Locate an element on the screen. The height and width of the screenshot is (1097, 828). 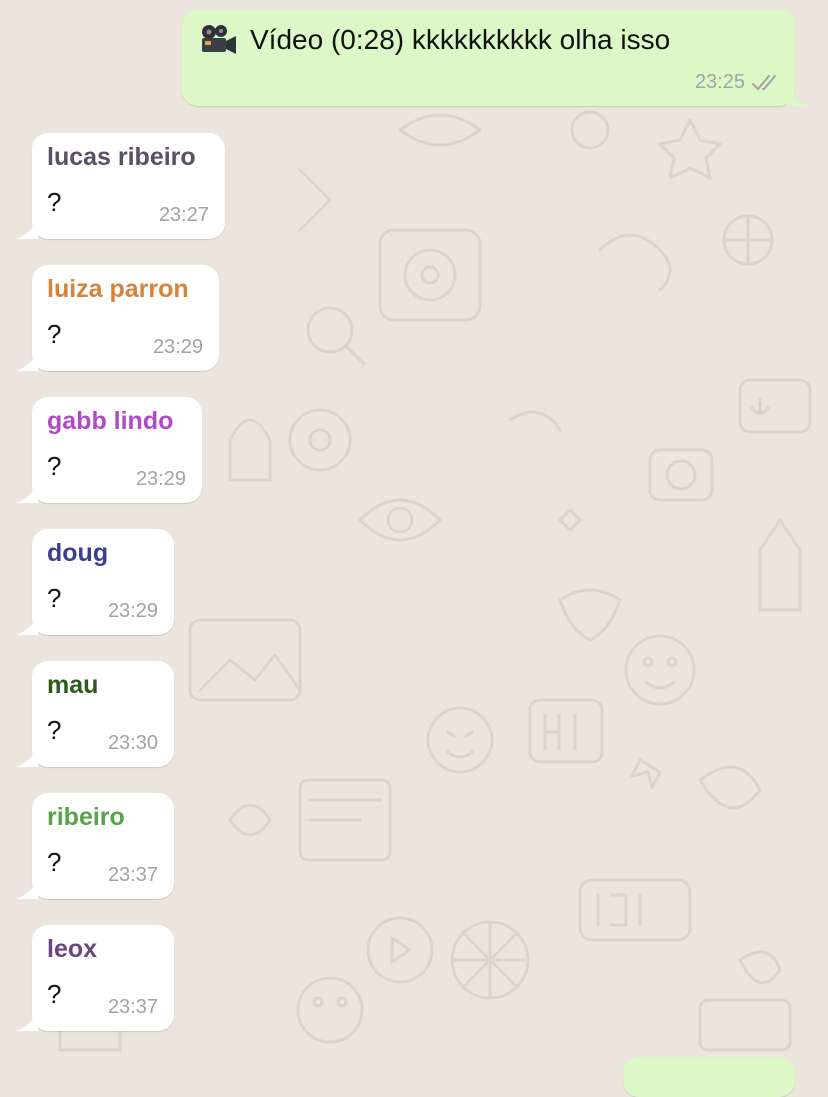
sender-name: doug is located at coordinates (77, 553).